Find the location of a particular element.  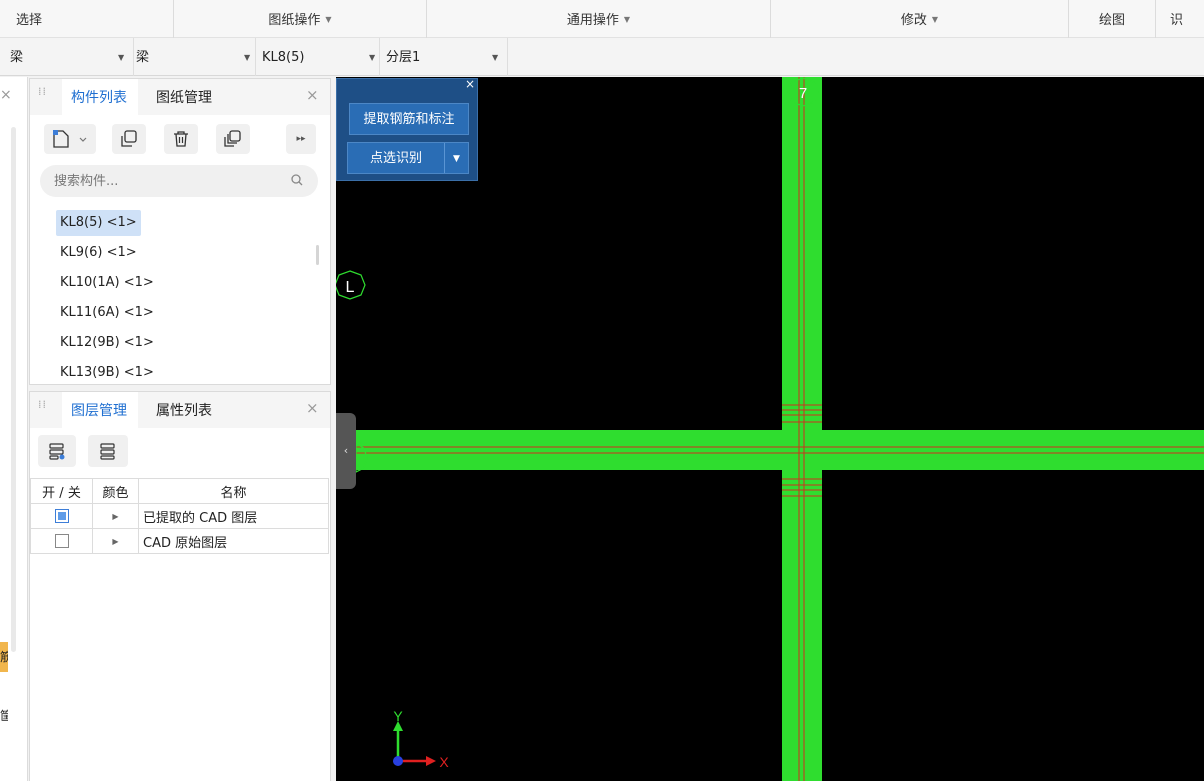

layer-name-cell: CAD 原始图层 is located at coordinates (233, 541).